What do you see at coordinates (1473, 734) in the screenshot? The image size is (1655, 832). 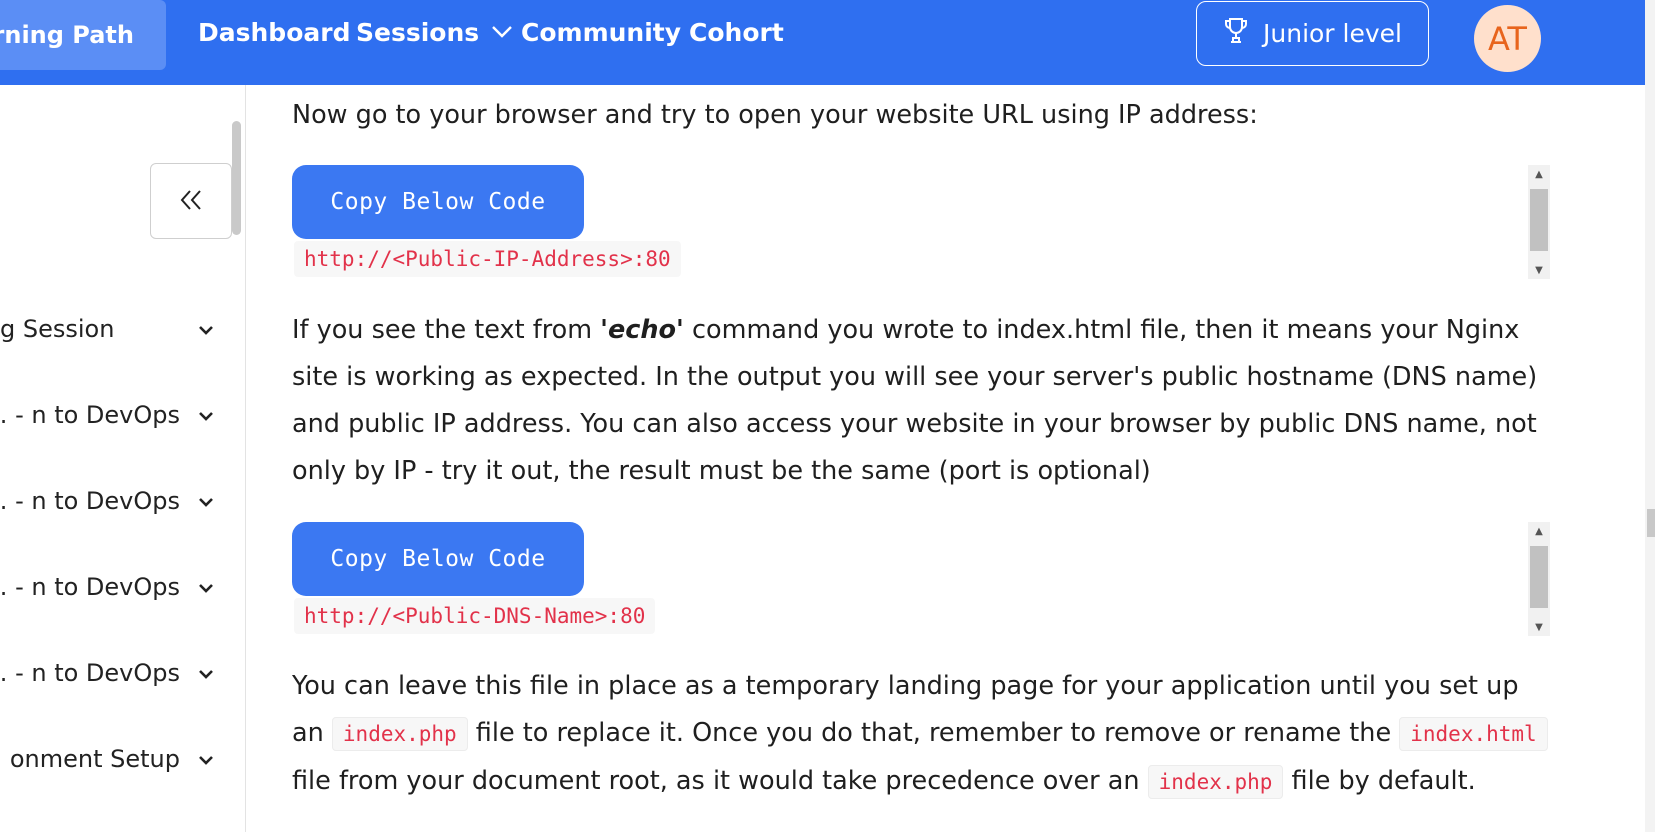 I see `inline-code-index-html: index.html` at bounding box center [1473, 734].